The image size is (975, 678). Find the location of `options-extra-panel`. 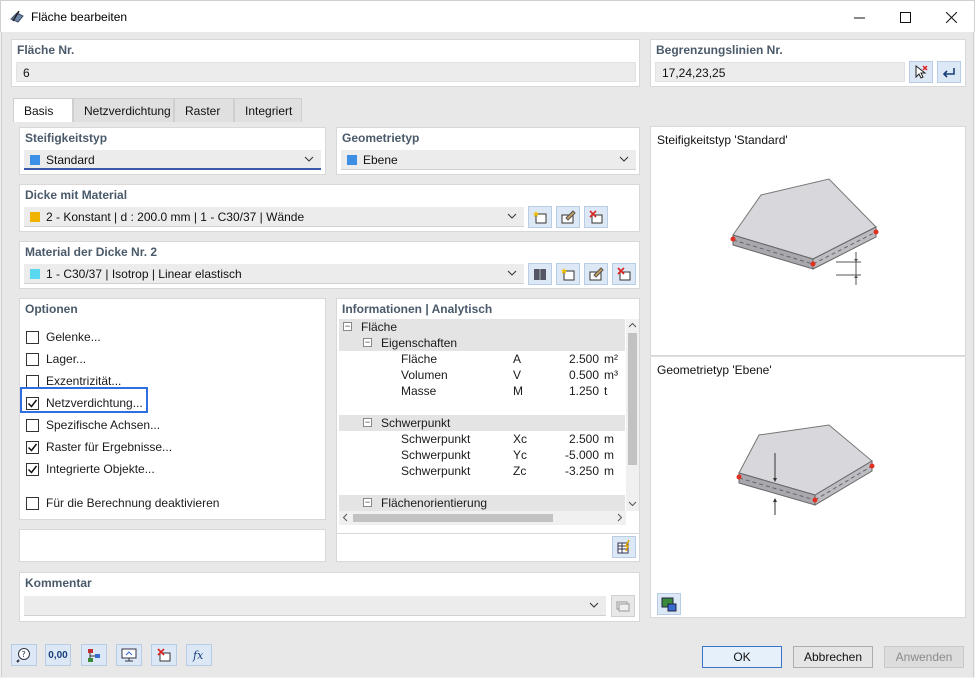

options-extra-panel is located at coordinates (172, 545).